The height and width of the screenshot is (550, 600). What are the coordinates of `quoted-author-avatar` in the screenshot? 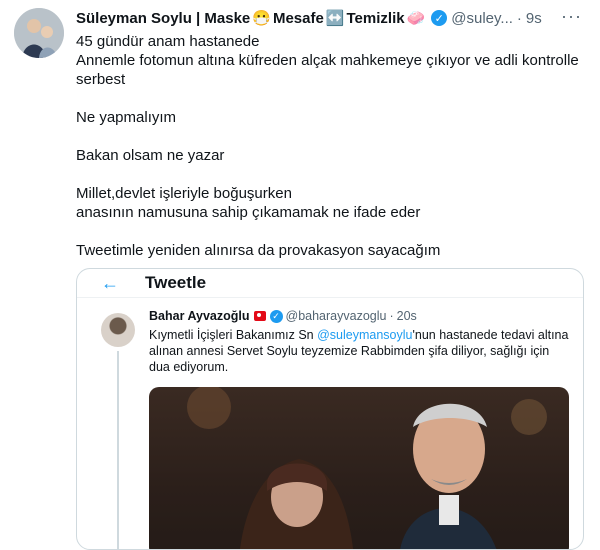 It's located at (118, 330).